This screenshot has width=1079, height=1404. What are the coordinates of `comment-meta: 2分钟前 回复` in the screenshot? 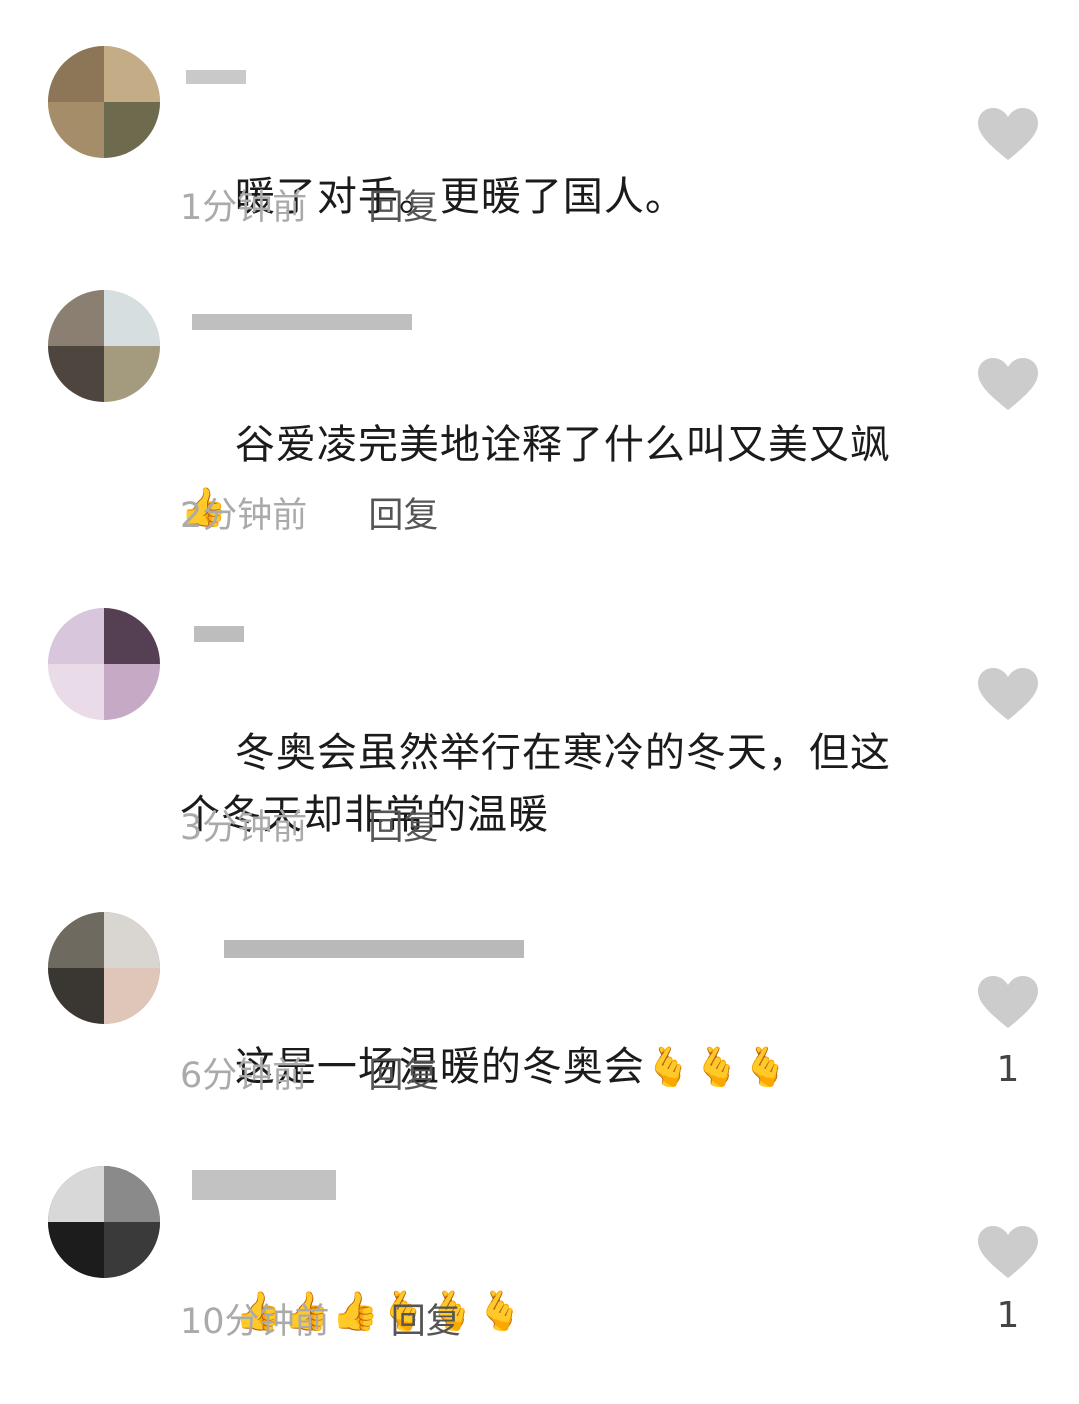 It's located at (309, 516).